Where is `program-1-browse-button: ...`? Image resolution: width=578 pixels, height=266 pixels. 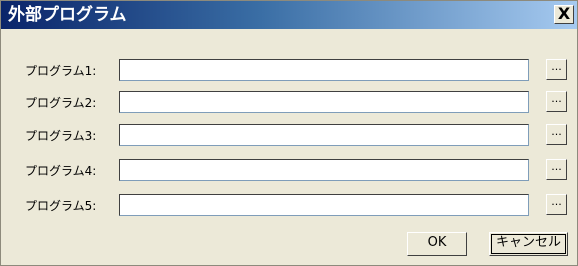
program-1-browse-button: ... is located at coordinates (556, 69).